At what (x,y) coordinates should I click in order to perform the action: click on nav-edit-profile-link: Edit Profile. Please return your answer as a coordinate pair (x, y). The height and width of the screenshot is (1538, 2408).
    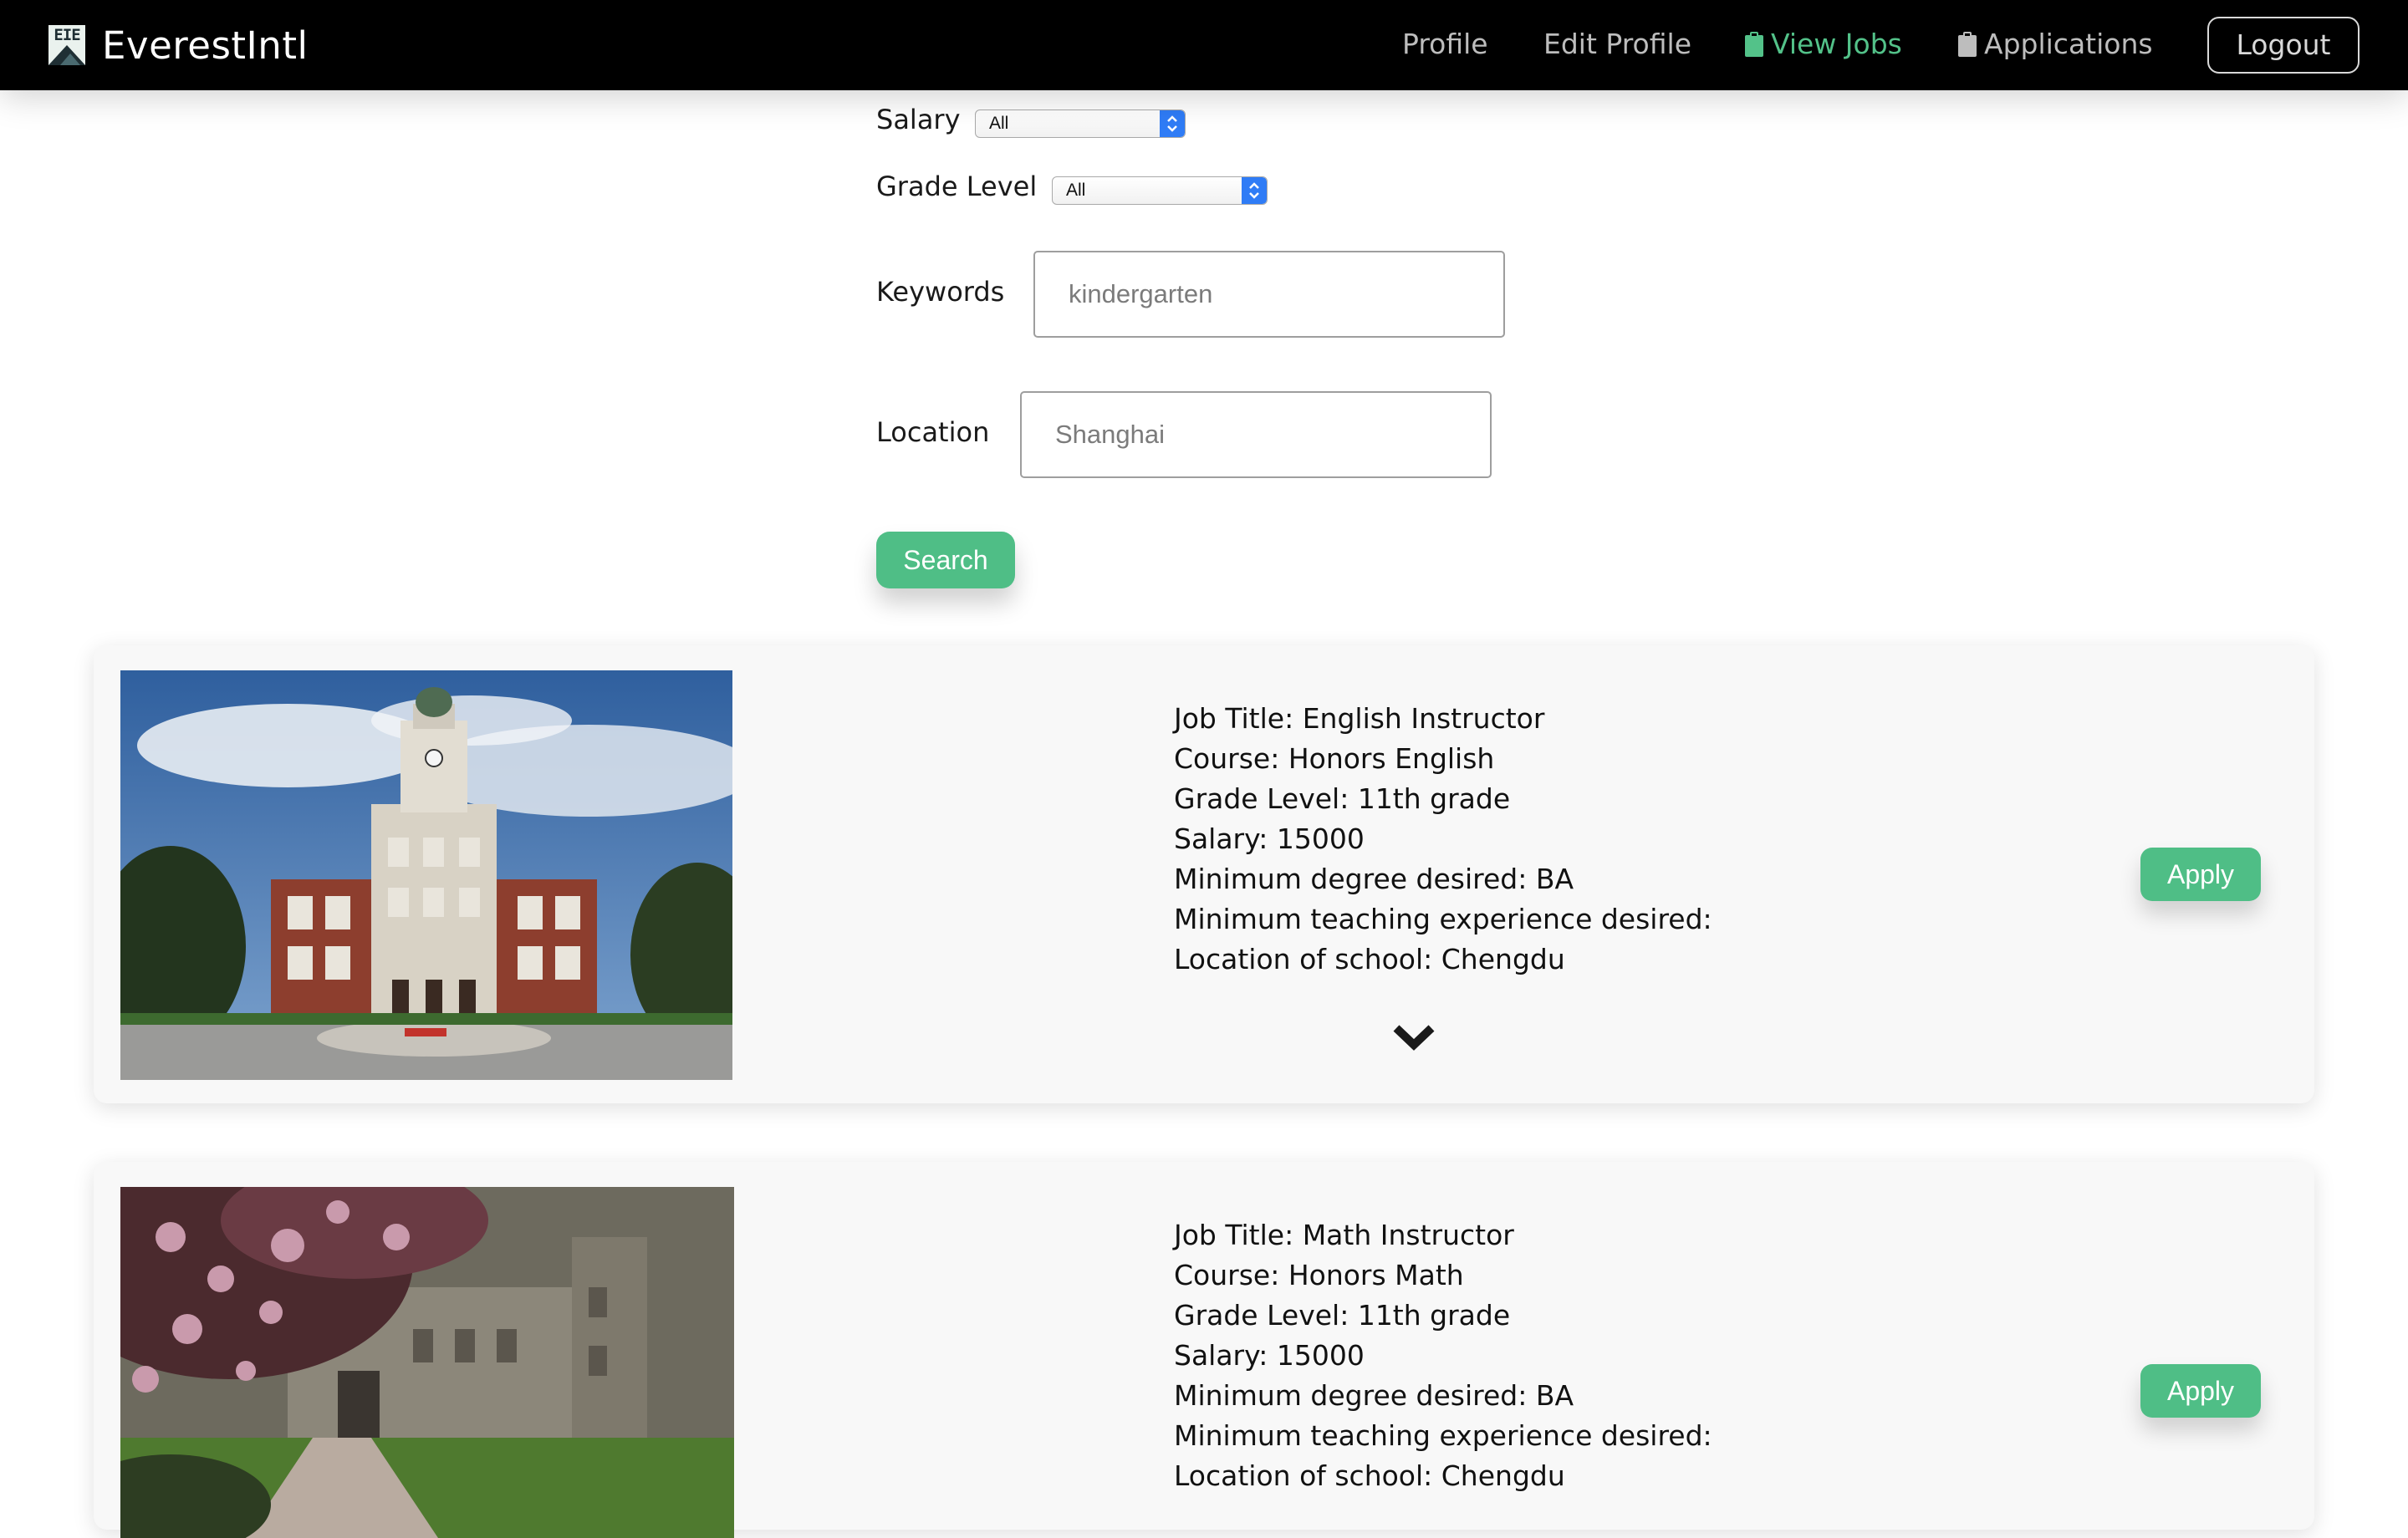
    Looking at the image, I should click on (1617, 44).